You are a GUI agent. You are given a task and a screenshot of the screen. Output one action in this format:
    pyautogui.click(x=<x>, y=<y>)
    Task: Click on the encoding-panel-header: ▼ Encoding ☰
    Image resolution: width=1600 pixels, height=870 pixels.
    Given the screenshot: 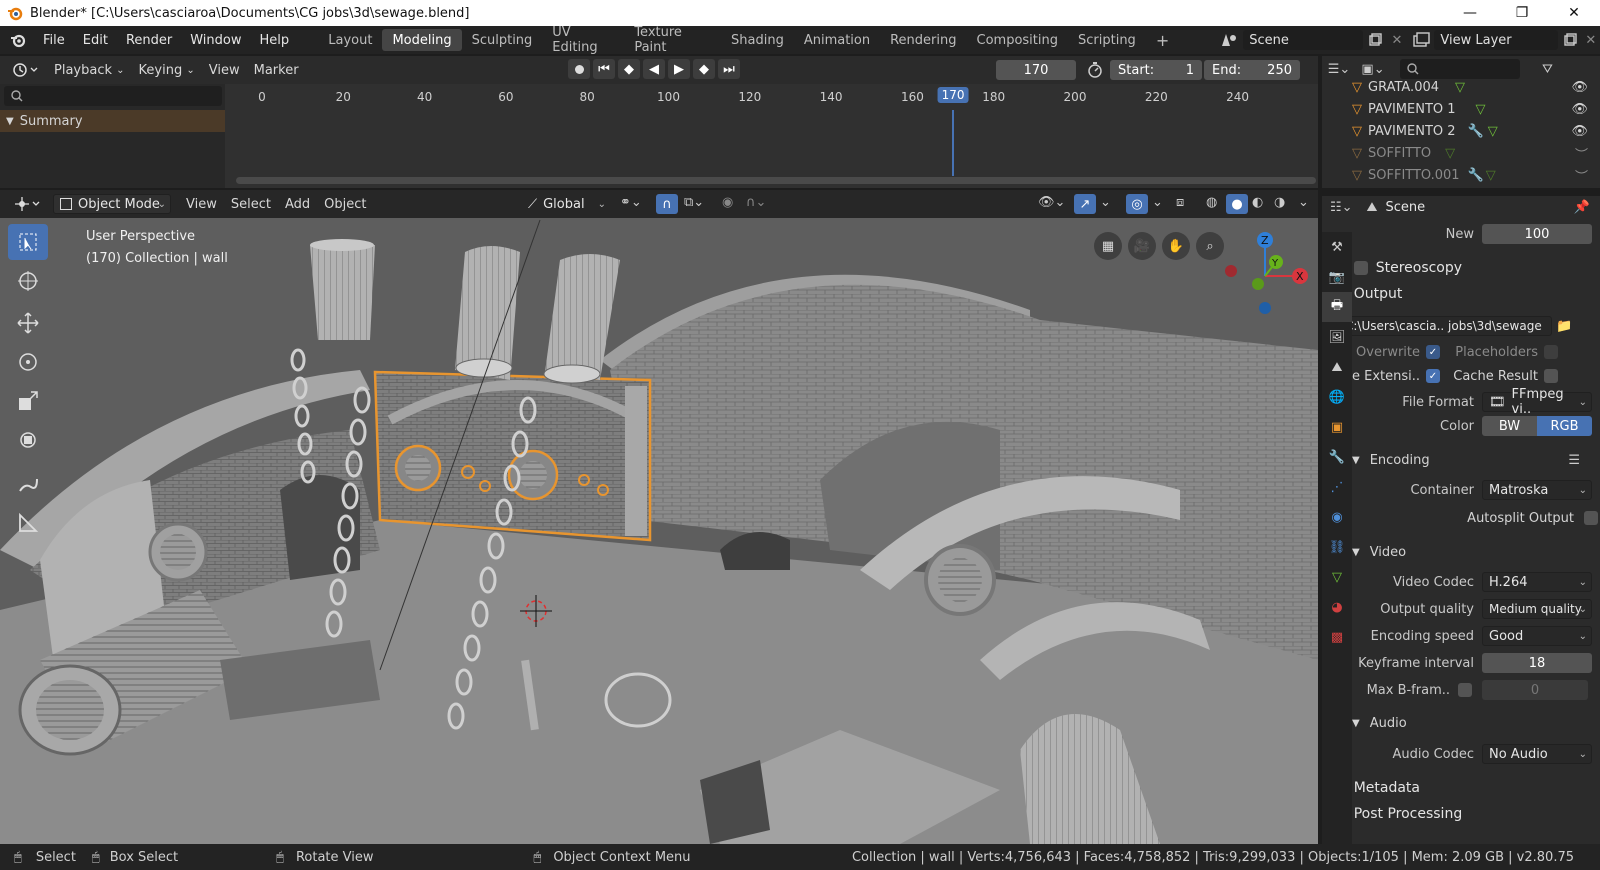 What is the action you would take?
    pyautogui.click(x=1472, y=460)
    